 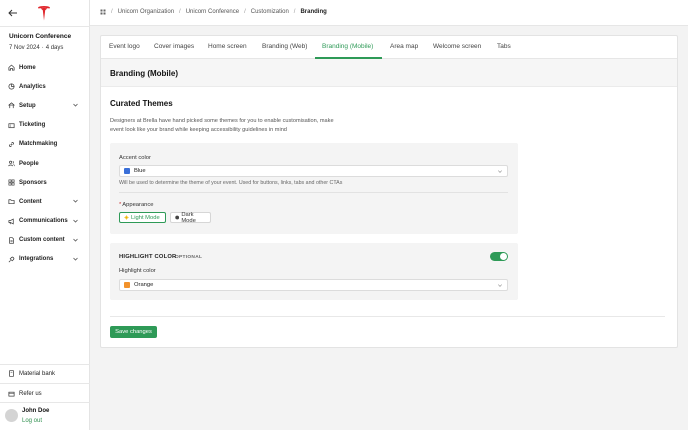 I want to click on dark-mode-button: Dark Mode, so click(x=190, y=217).